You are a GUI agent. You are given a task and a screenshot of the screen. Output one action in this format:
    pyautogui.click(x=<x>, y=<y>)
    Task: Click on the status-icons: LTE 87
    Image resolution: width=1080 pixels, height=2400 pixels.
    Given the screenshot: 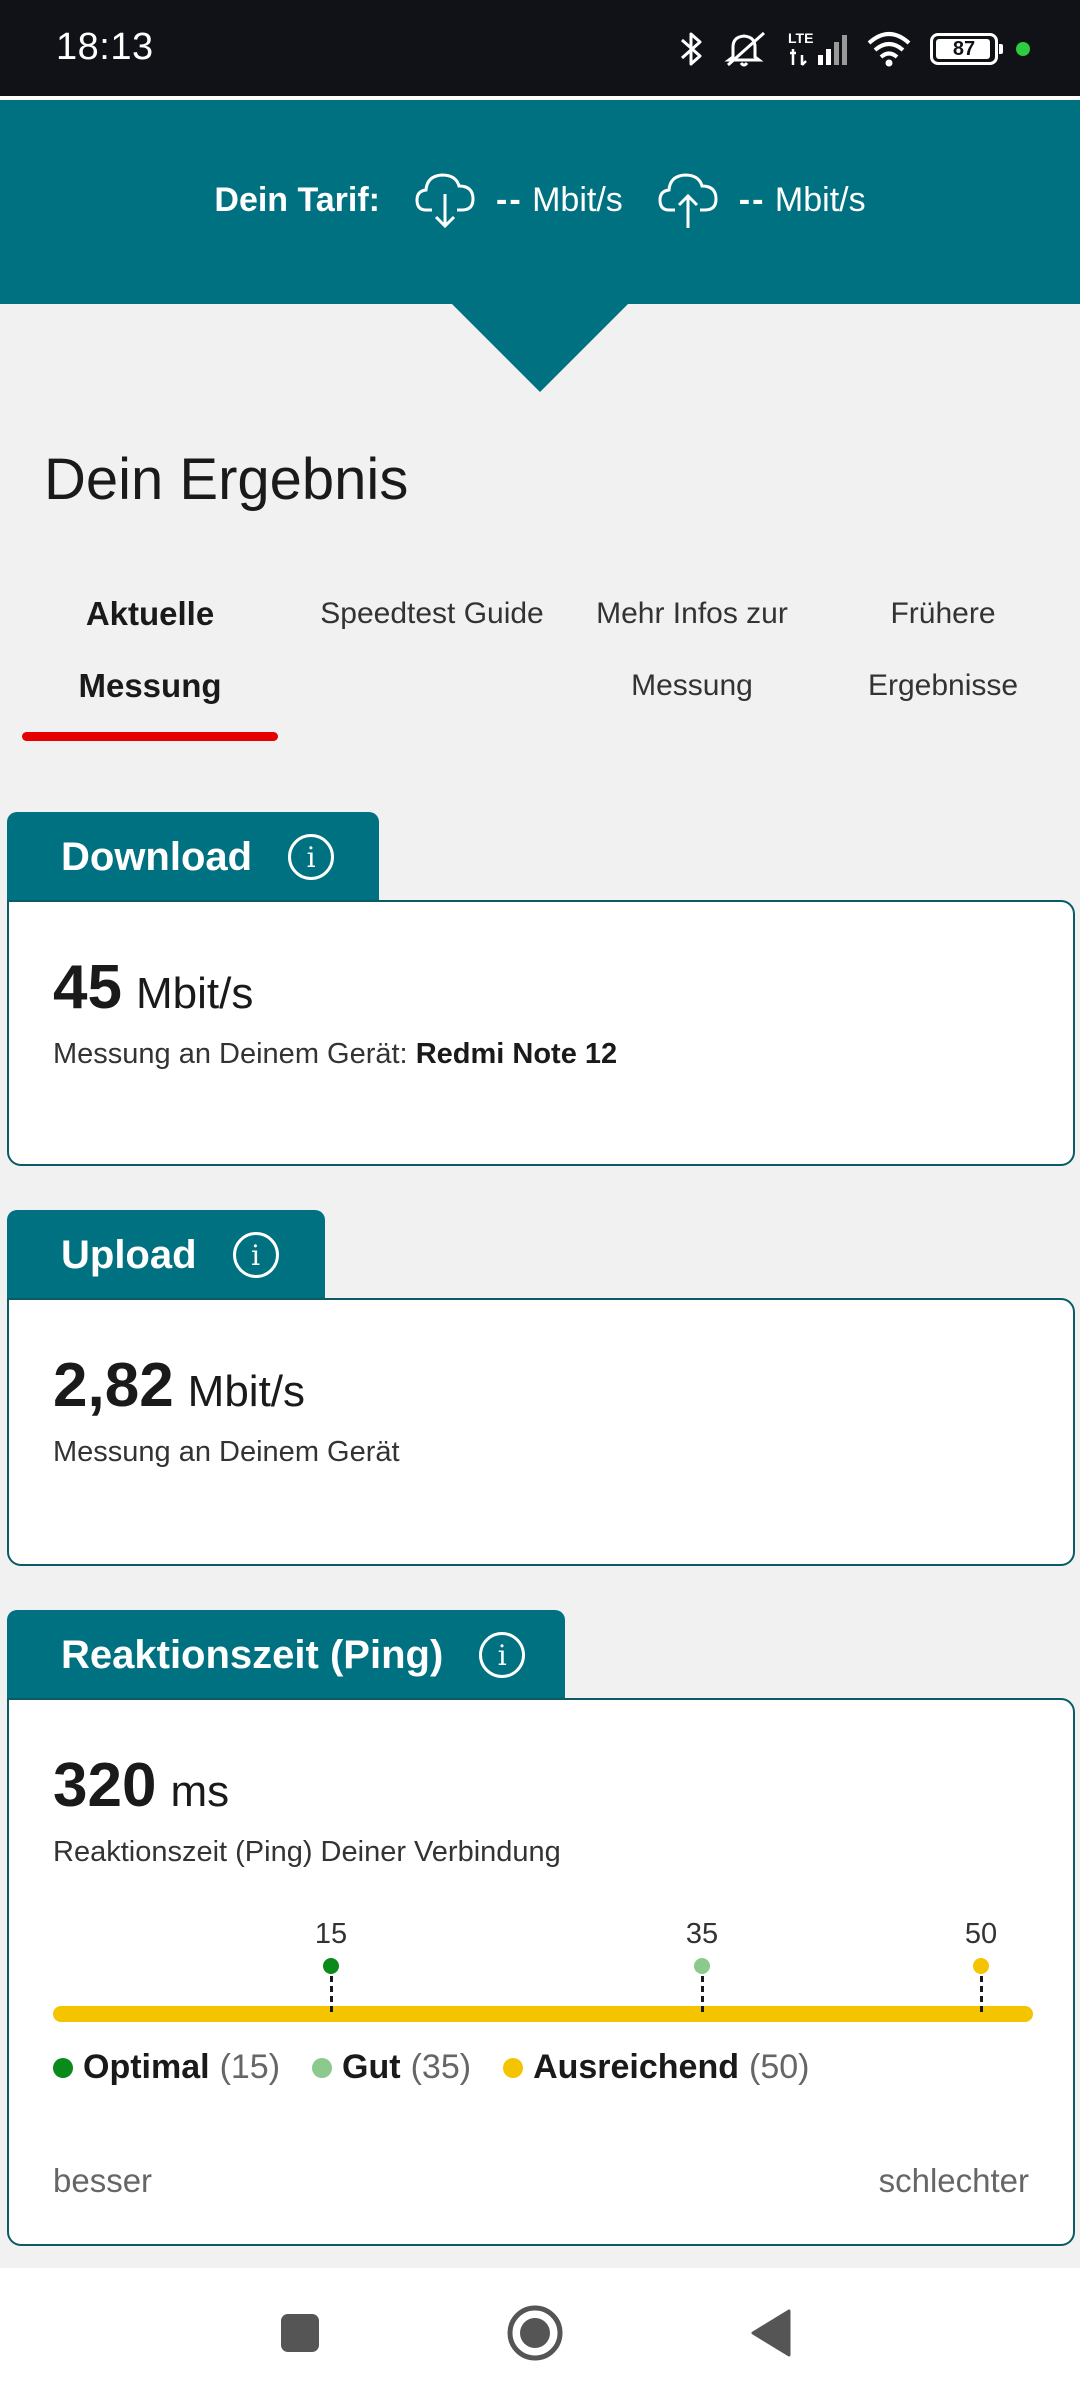 What is the action you would take?
    pyautogui.click(x=854, y=49)
    